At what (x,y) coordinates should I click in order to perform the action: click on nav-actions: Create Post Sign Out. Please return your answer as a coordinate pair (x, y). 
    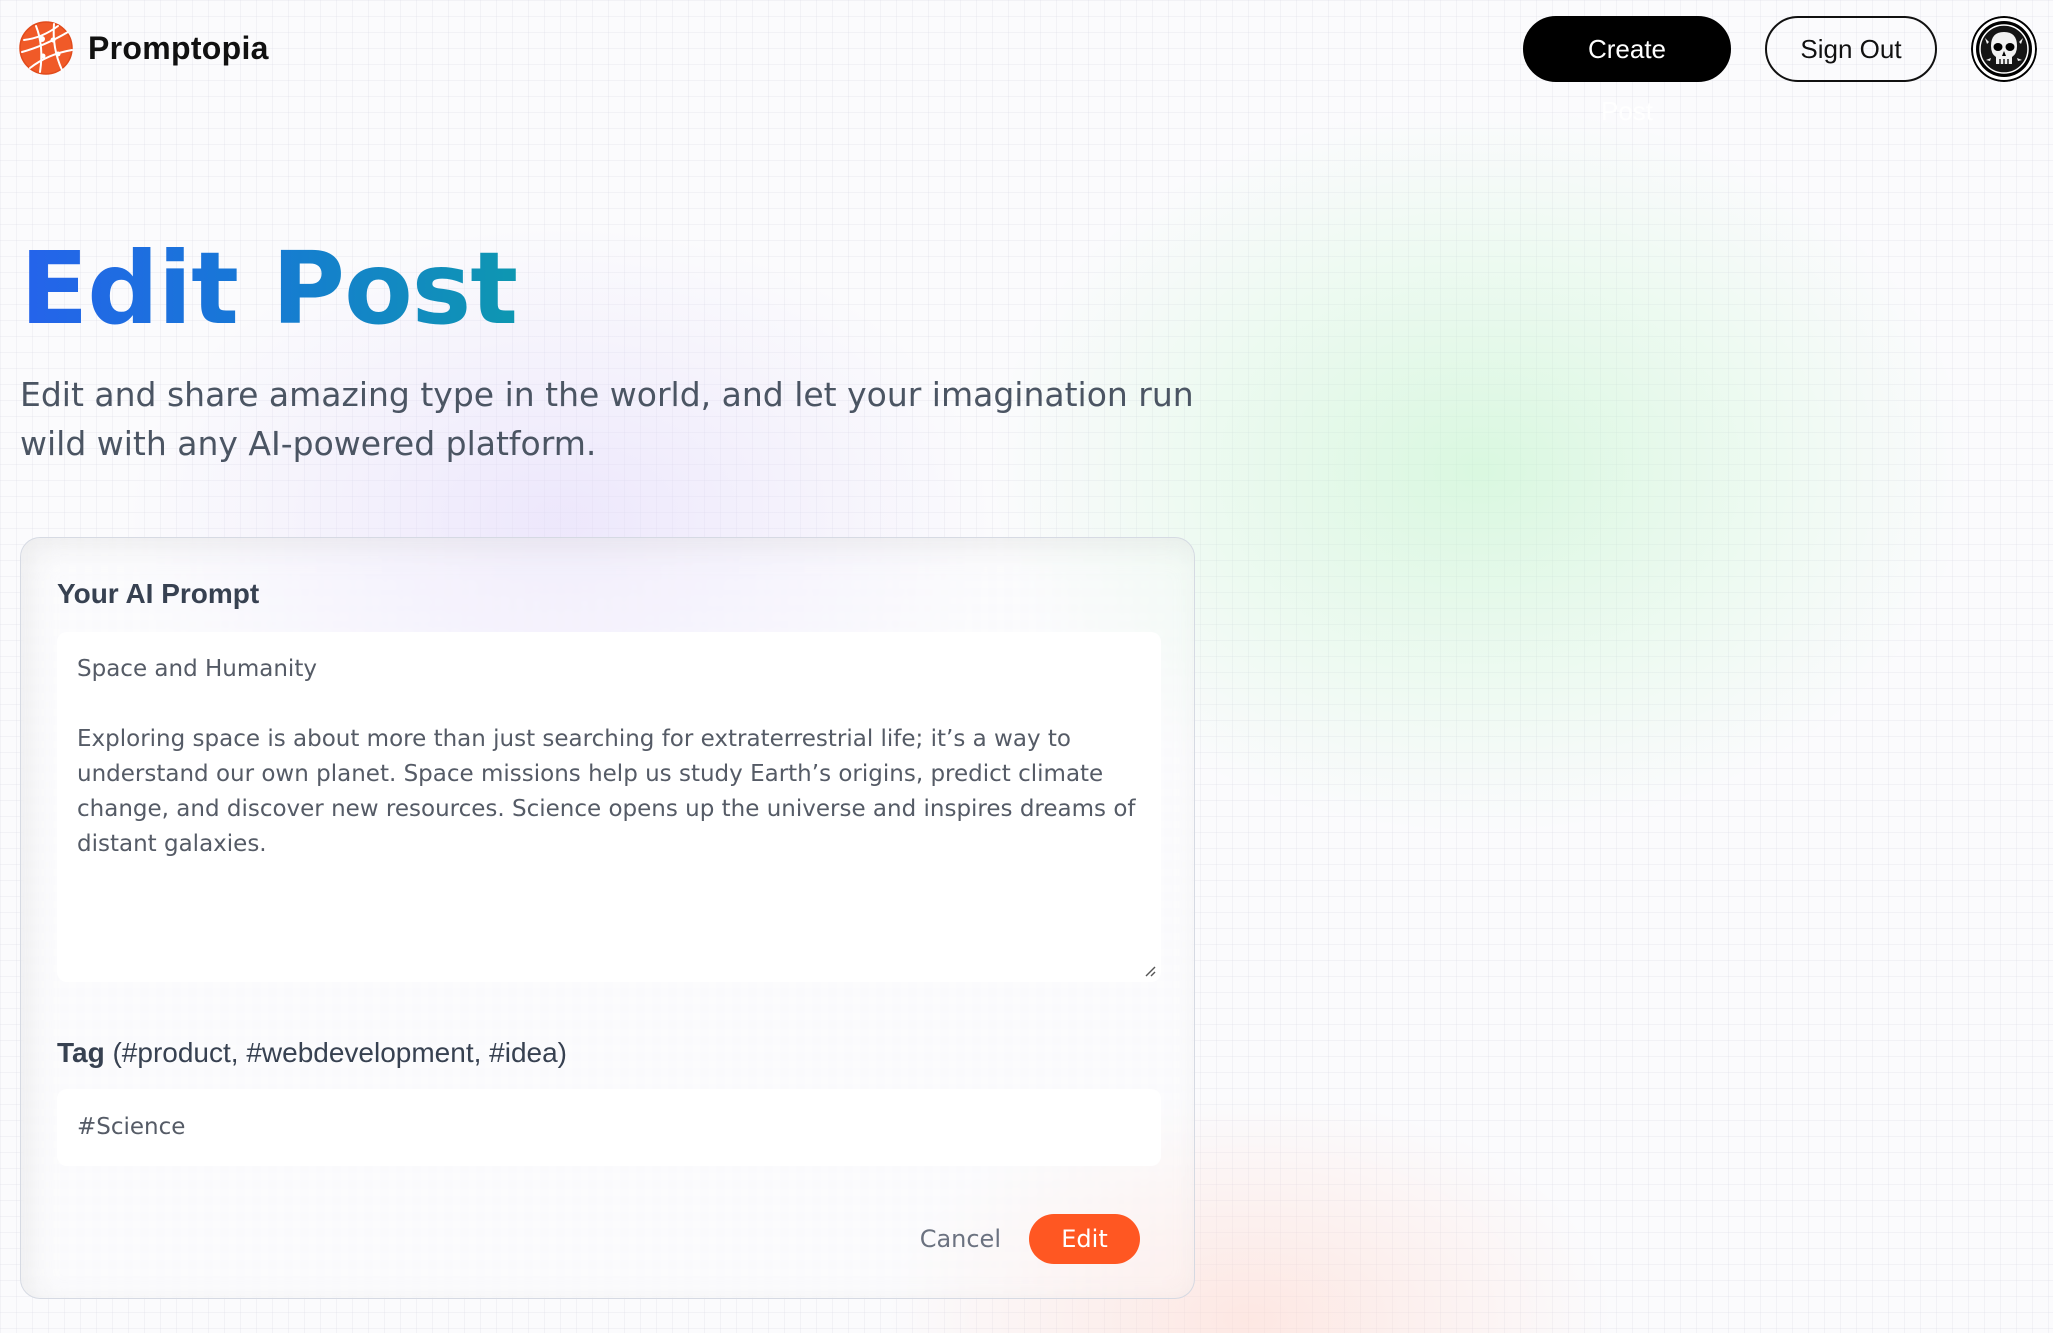
    Looking at the image, I should click on (1780, 71).